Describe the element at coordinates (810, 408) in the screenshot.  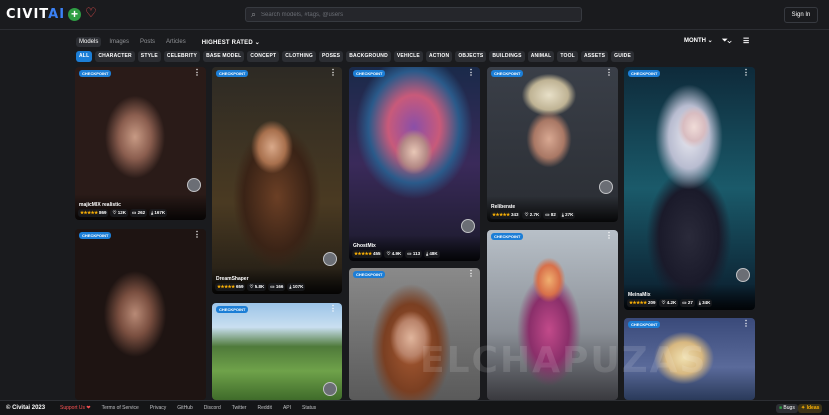
I see `ideas-button: ✦ Ideas` at that location.